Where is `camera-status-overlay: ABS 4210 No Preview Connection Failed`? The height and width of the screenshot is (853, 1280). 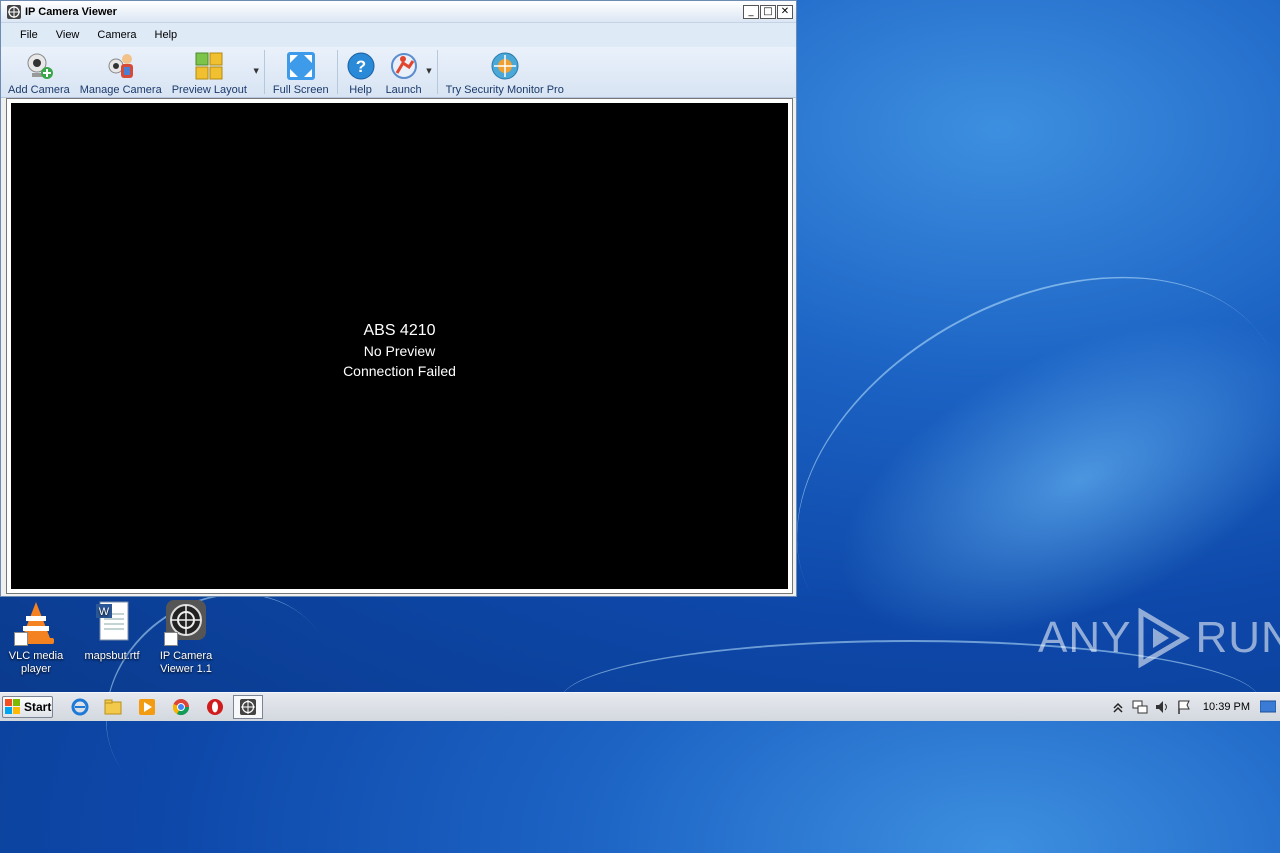 camera-status-overlay: ABS 4210 No Preview Connection Failed is located at coordinates (399, 351).